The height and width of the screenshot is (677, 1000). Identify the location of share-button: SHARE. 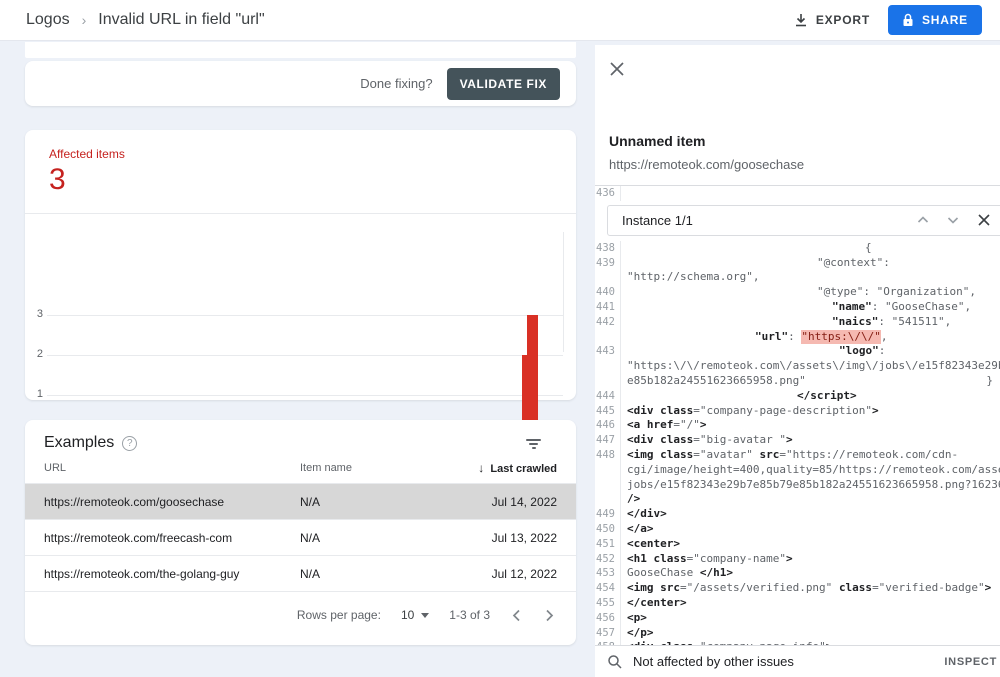
(934, 20).